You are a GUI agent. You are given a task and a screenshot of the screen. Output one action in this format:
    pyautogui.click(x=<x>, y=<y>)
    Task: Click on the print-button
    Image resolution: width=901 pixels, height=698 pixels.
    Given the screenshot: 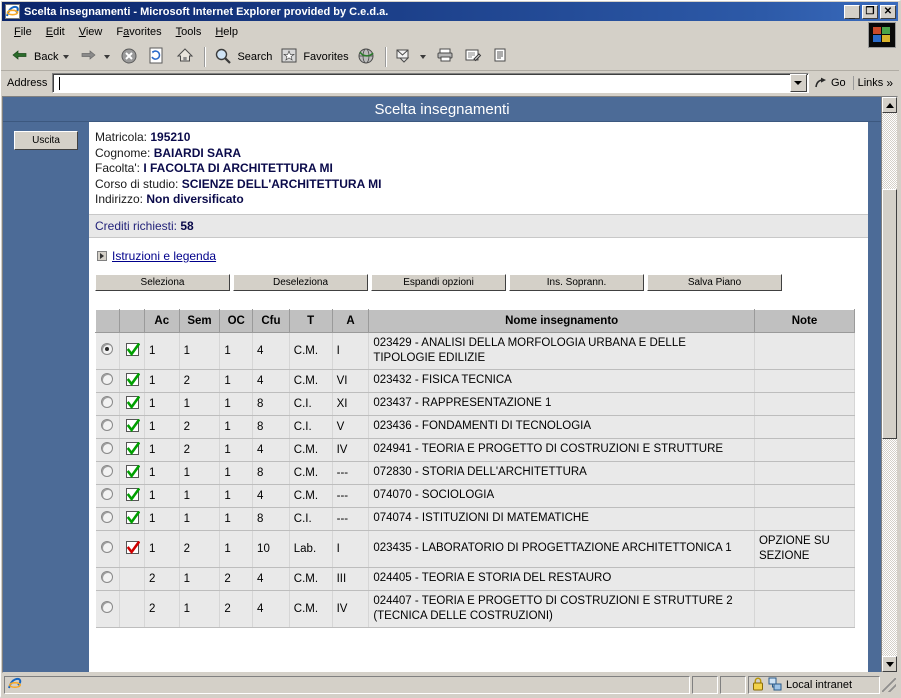 What is the action you would take?
    pyautogui.click(x=446, y=57)
    